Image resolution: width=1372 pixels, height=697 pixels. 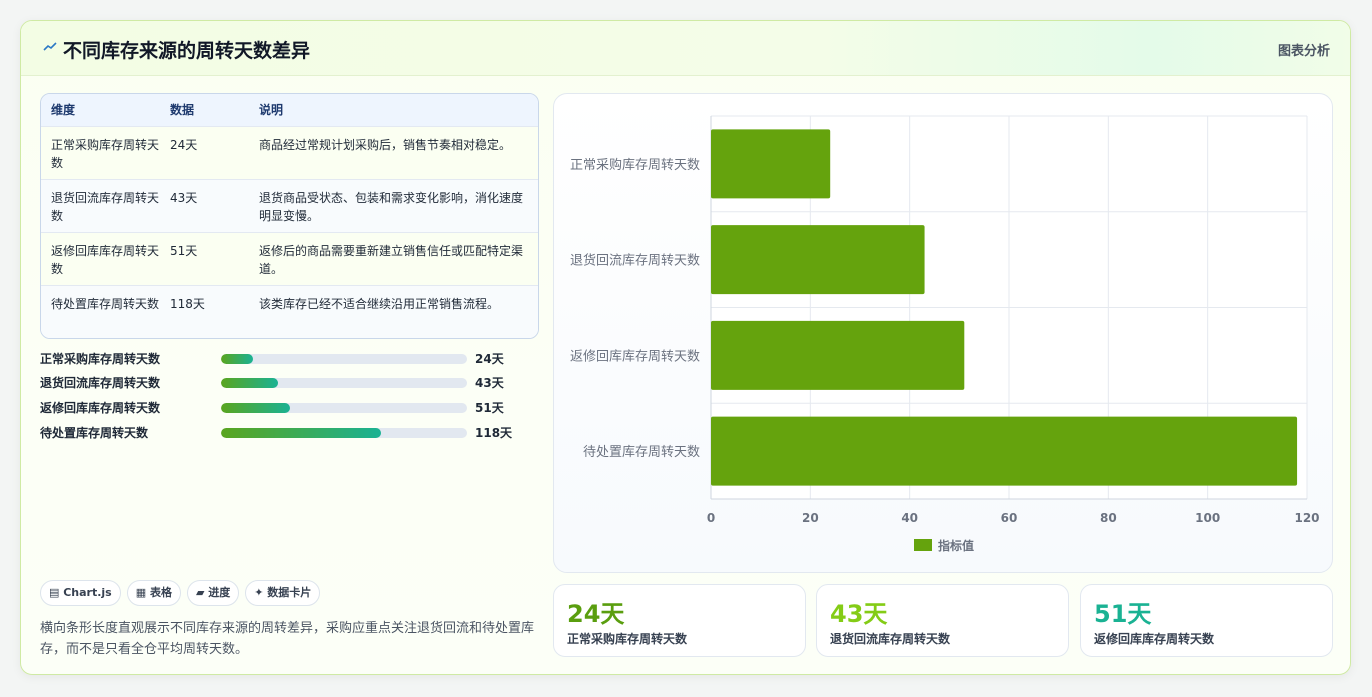 What do you see at coordinates (635, 165) in the screenshot?
I see `y-tick-label: 正常采购库存周转天数` at bounding box center [635, 165].